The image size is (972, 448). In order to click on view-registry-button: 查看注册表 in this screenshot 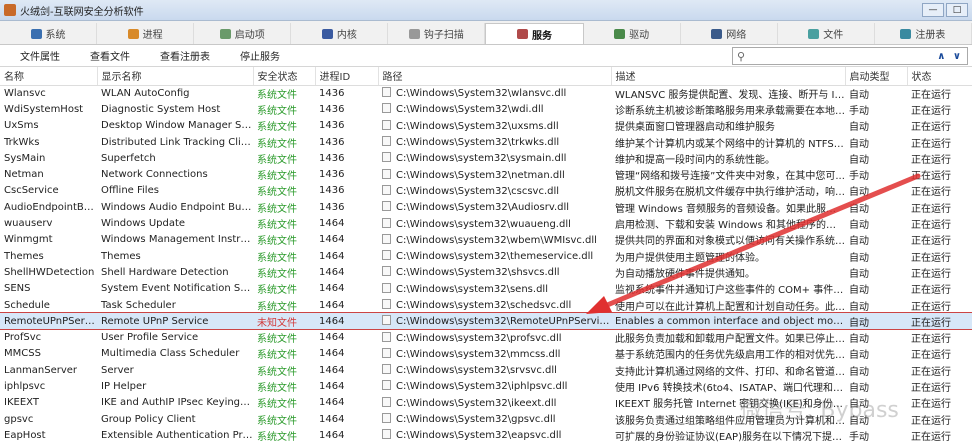, I will do `click(180, 55)`.